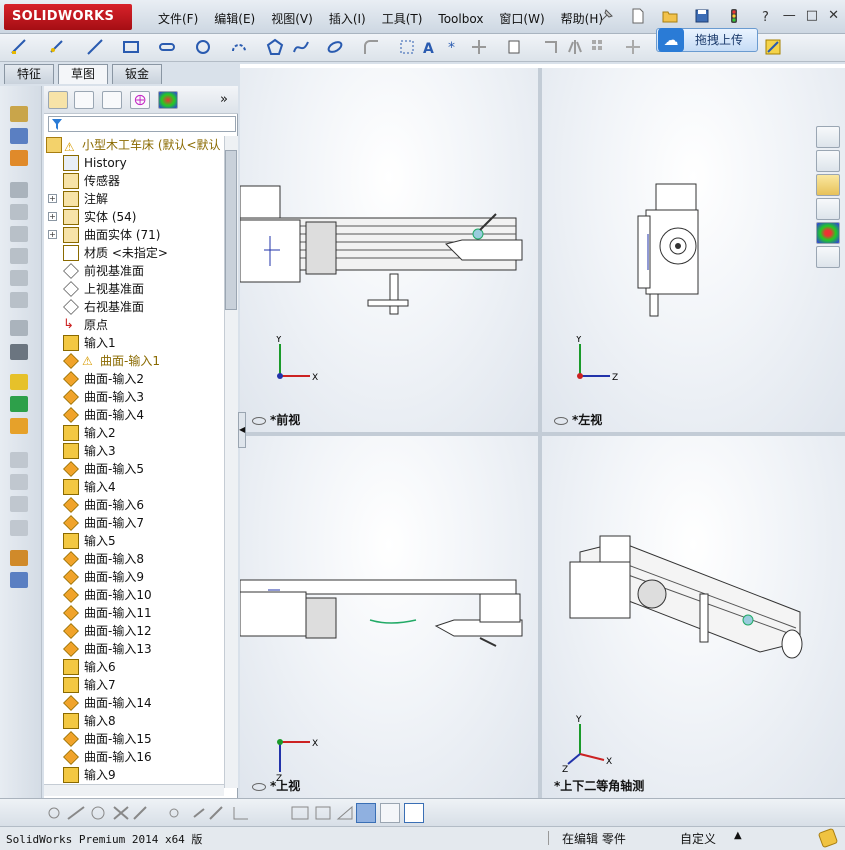  What do you see at coordinates (95, 47) in the screenshot?
I see `line-icon` at bounding box center [95, 47].